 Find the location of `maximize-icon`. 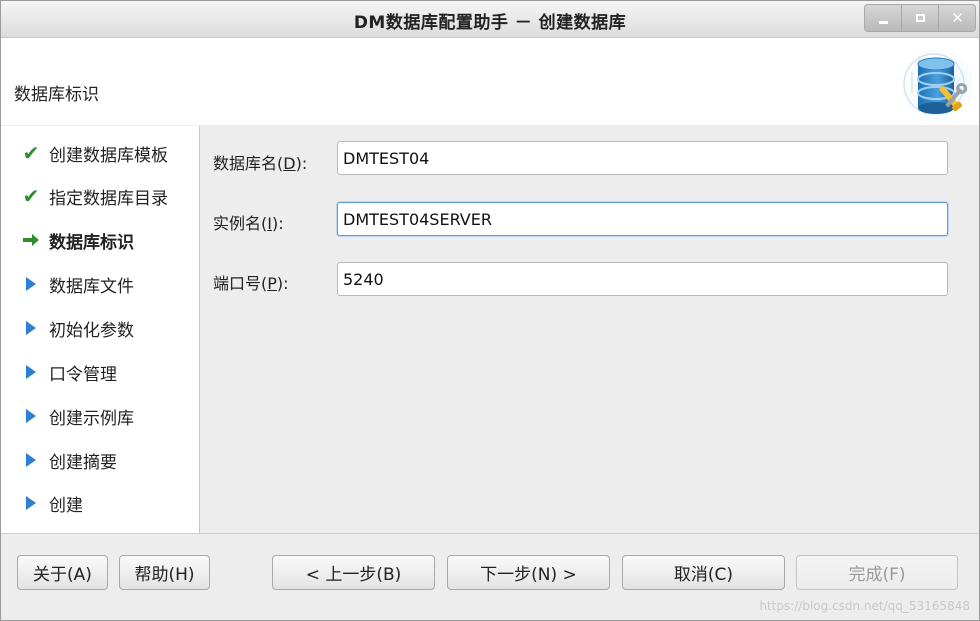

maximize-icon is located at coordinates (920, 18).